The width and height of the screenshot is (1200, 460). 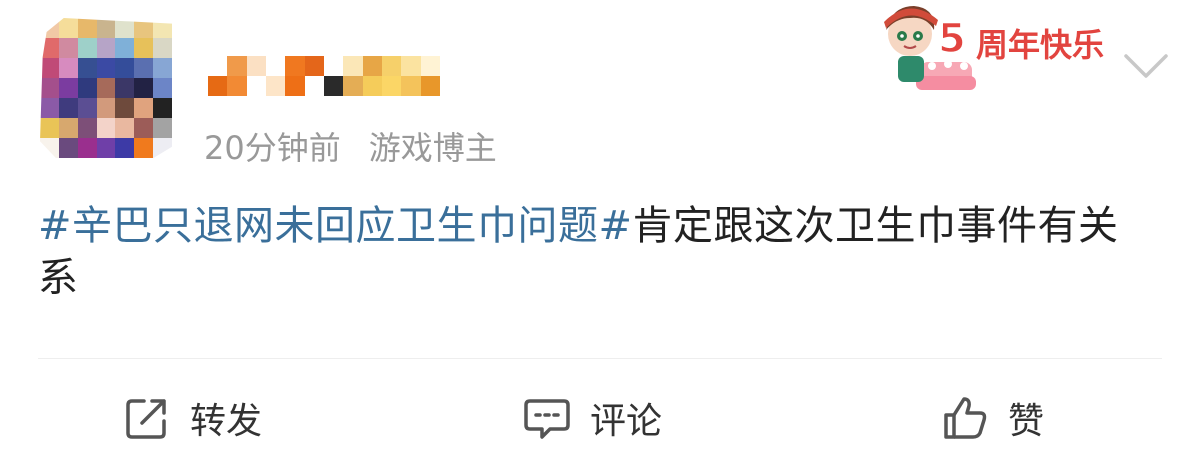 I want to click on action-bar: 转发 评论 赞, so click(x=600, y=418).